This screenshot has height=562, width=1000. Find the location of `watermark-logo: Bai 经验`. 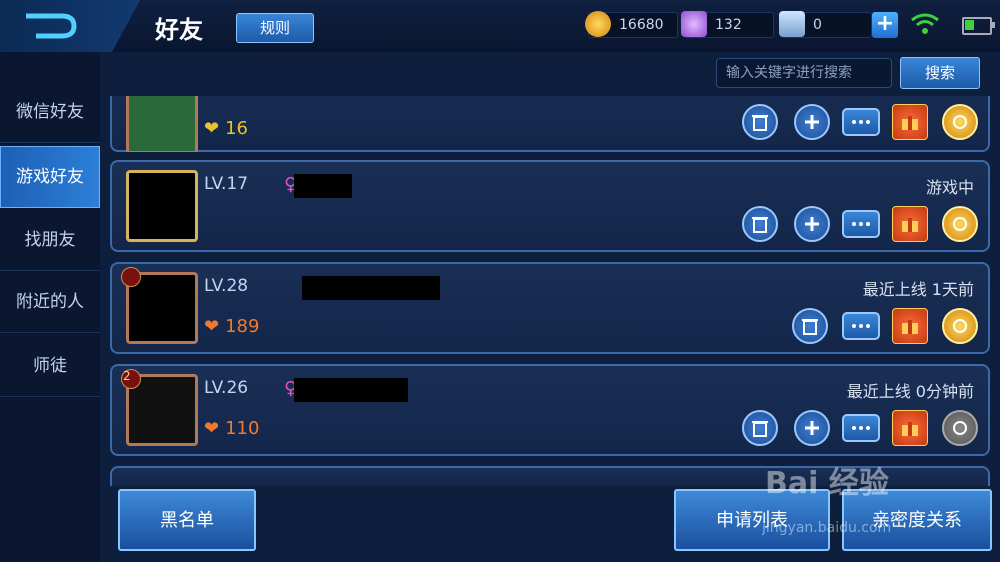

watermark-logo: Bai 经验 is located at coordinates (827, 483).